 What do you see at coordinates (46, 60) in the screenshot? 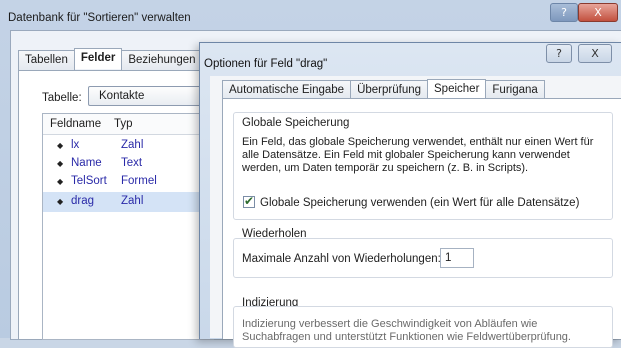
I see `tab-tables: Tabellen` at bounding box center [46, 60].